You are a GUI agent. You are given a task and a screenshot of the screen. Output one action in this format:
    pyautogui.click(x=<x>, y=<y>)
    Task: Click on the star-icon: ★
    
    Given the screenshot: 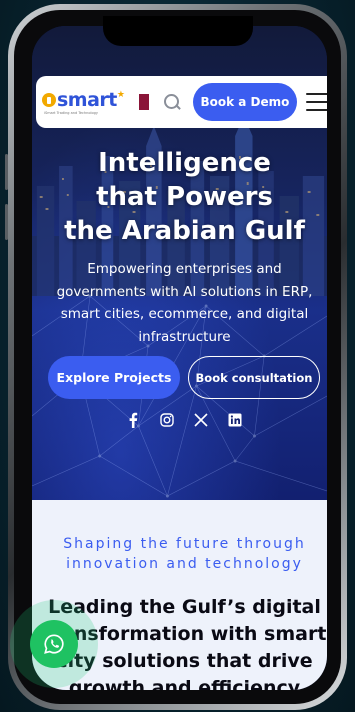 What is the action you would take?
    pyautogui.click(x=120, y=95)
    